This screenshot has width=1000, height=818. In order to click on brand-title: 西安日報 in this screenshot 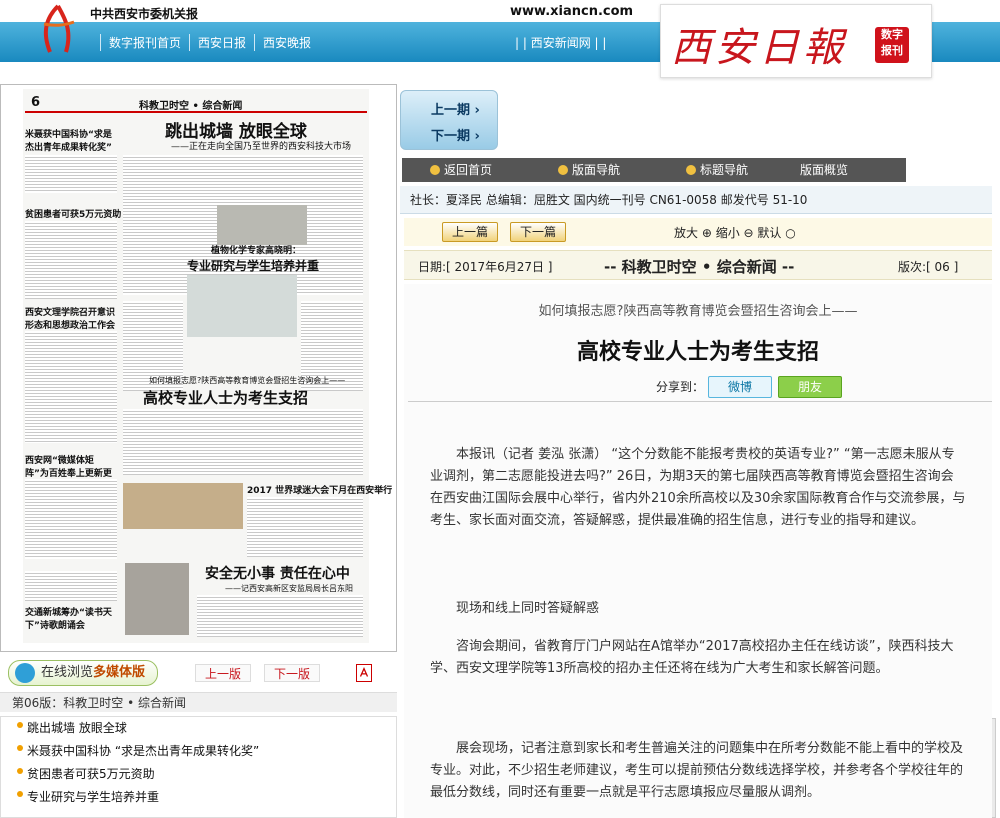, I will do `click(759, 48)`.